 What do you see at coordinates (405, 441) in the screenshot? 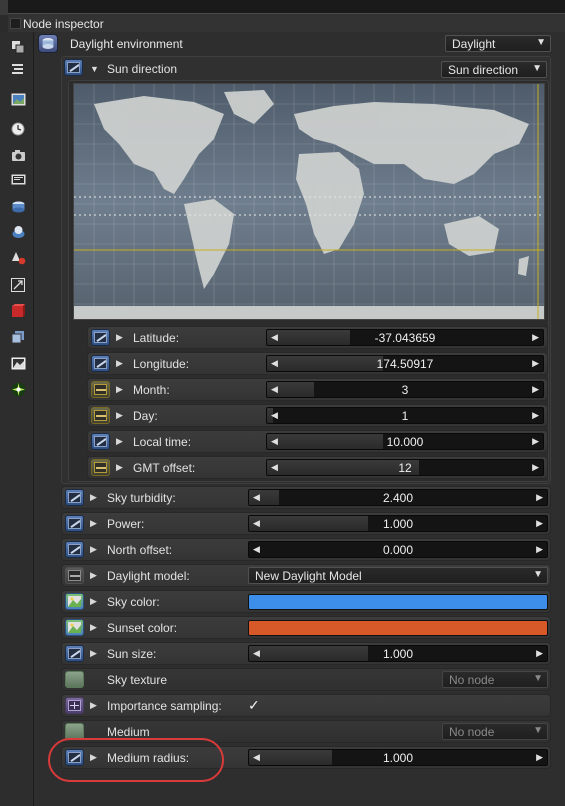
I see `param-slider: ◀ 10.000 ▶` at bounding box center [405, 441].